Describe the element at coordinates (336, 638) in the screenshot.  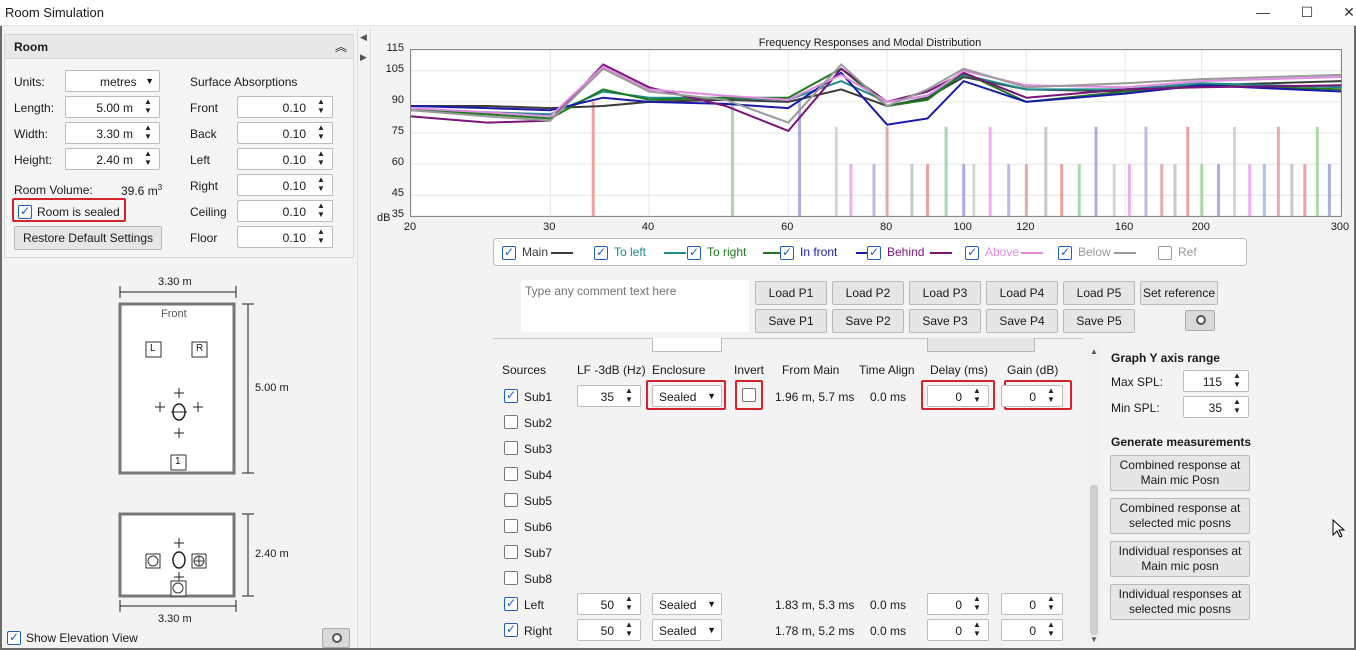
I see `camera-icon` at that location.